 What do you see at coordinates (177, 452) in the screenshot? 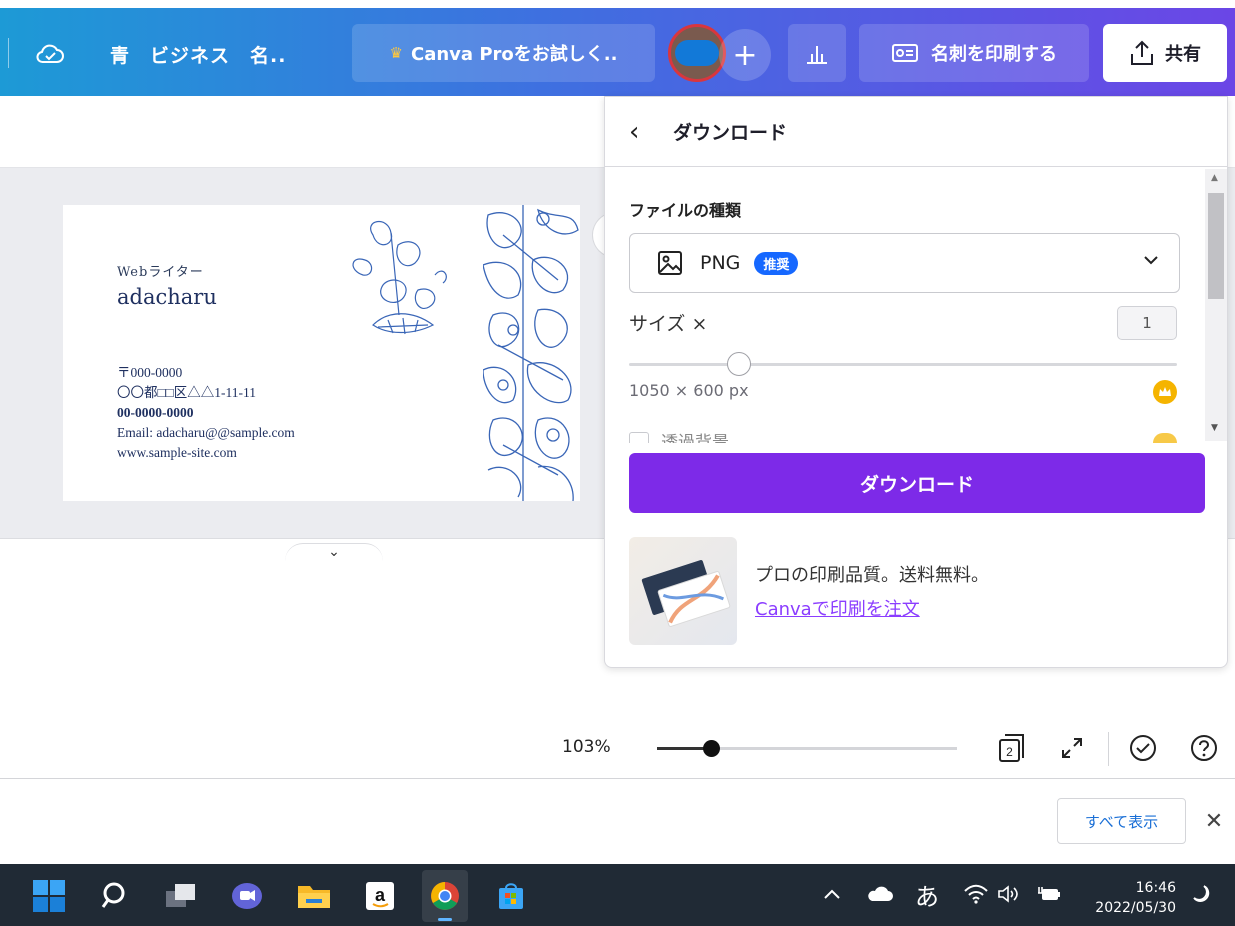
I see `card-website: www.sample-site.com` at bounding box center [177, 452].